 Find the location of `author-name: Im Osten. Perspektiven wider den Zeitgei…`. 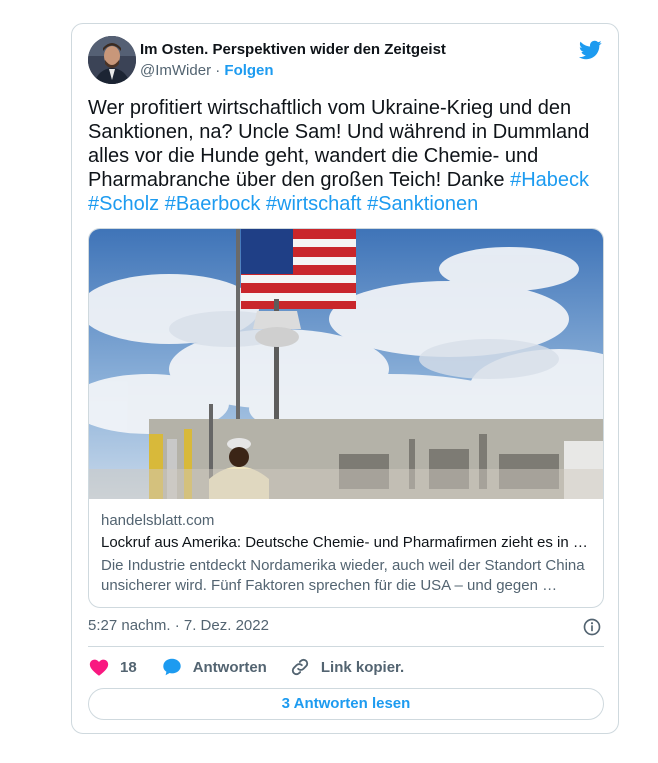

author-name: Im Osten. Perspektiven wider den Zeitgei… is located at coordinates (293, 50).